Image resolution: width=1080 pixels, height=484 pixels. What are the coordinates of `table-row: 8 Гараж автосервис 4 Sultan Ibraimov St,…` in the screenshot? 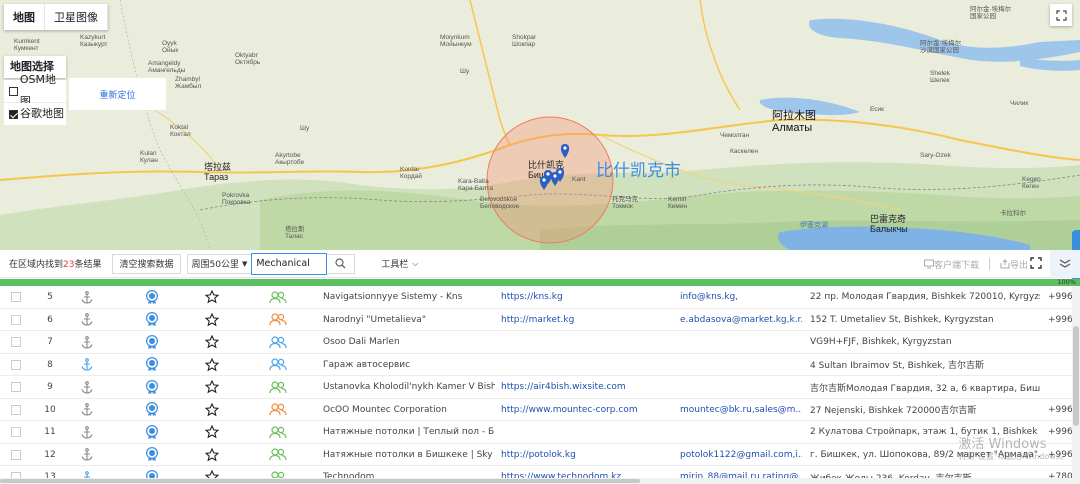 It's located at (540, 365).